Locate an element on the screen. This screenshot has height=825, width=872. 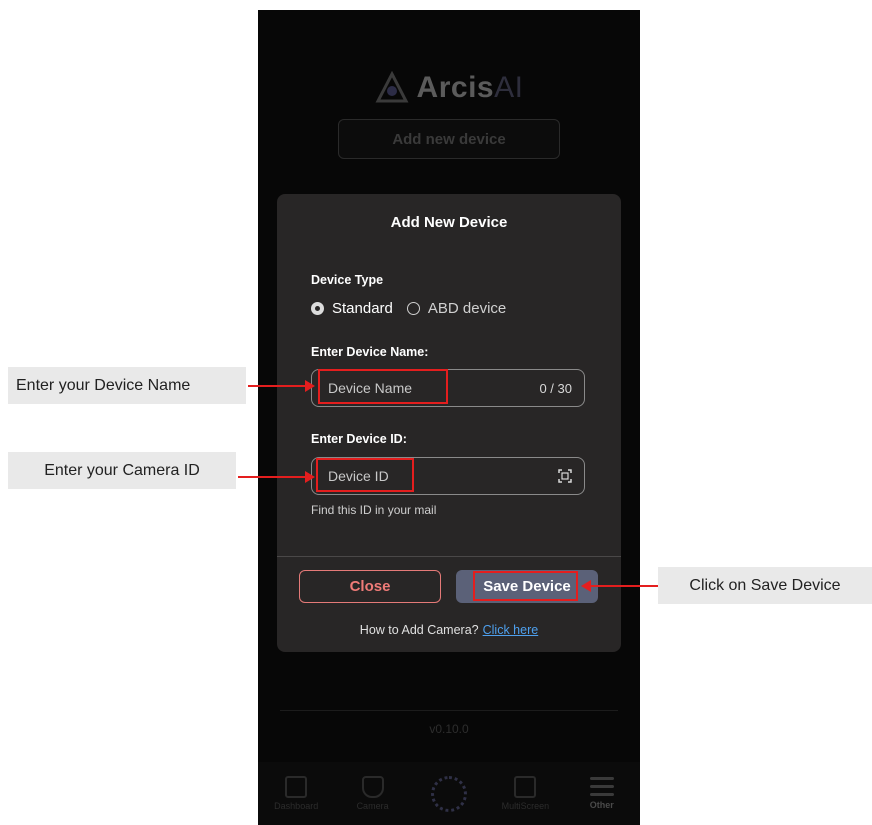
device-name-label: Enter Device Name: is located at coordinates (370, 352).